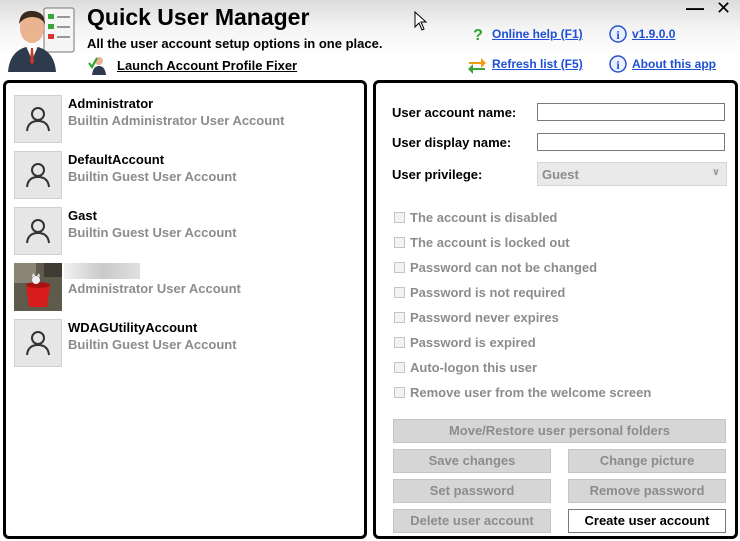 The width and height of the screenshot is (740, 541). I want to click on account-disabled-checkbox: The account is disabled, so click(492, 219).